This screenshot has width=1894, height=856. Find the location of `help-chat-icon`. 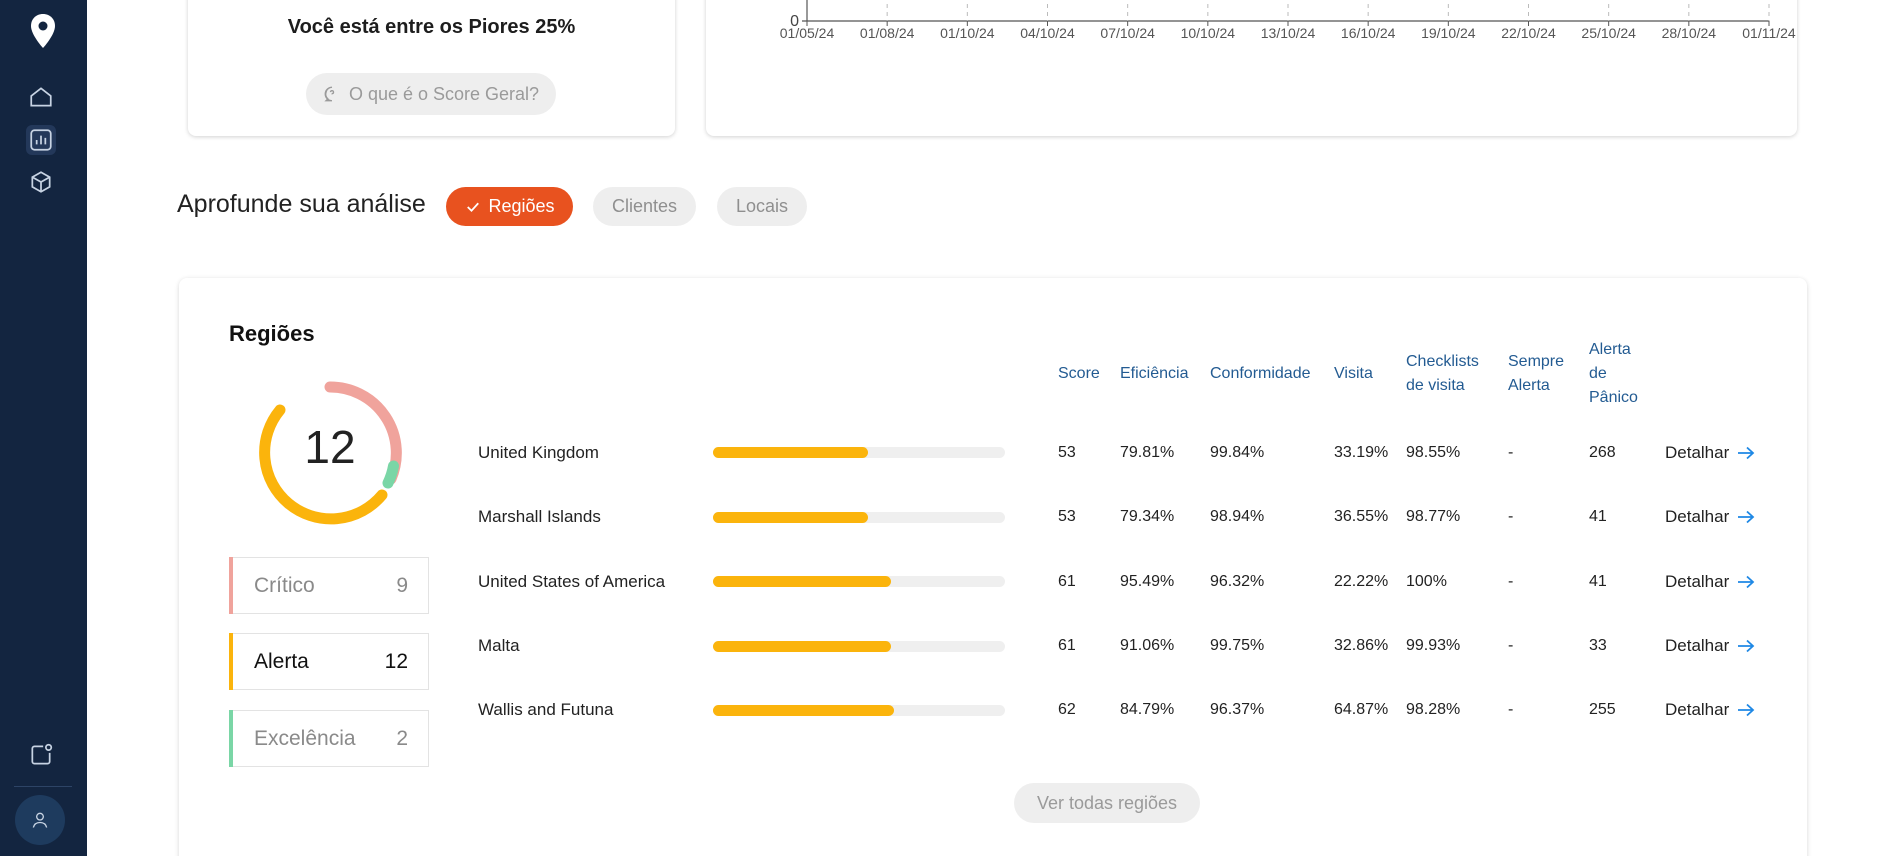

help-chat-icon is located at coordinates (329, 94).